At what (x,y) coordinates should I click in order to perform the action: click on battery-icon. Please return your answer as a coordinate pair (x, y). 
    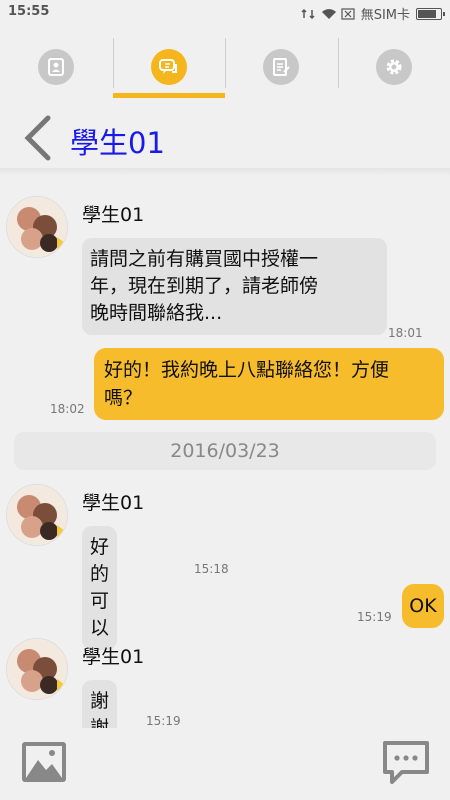
    Looking at the image, I should click on (430, 13).